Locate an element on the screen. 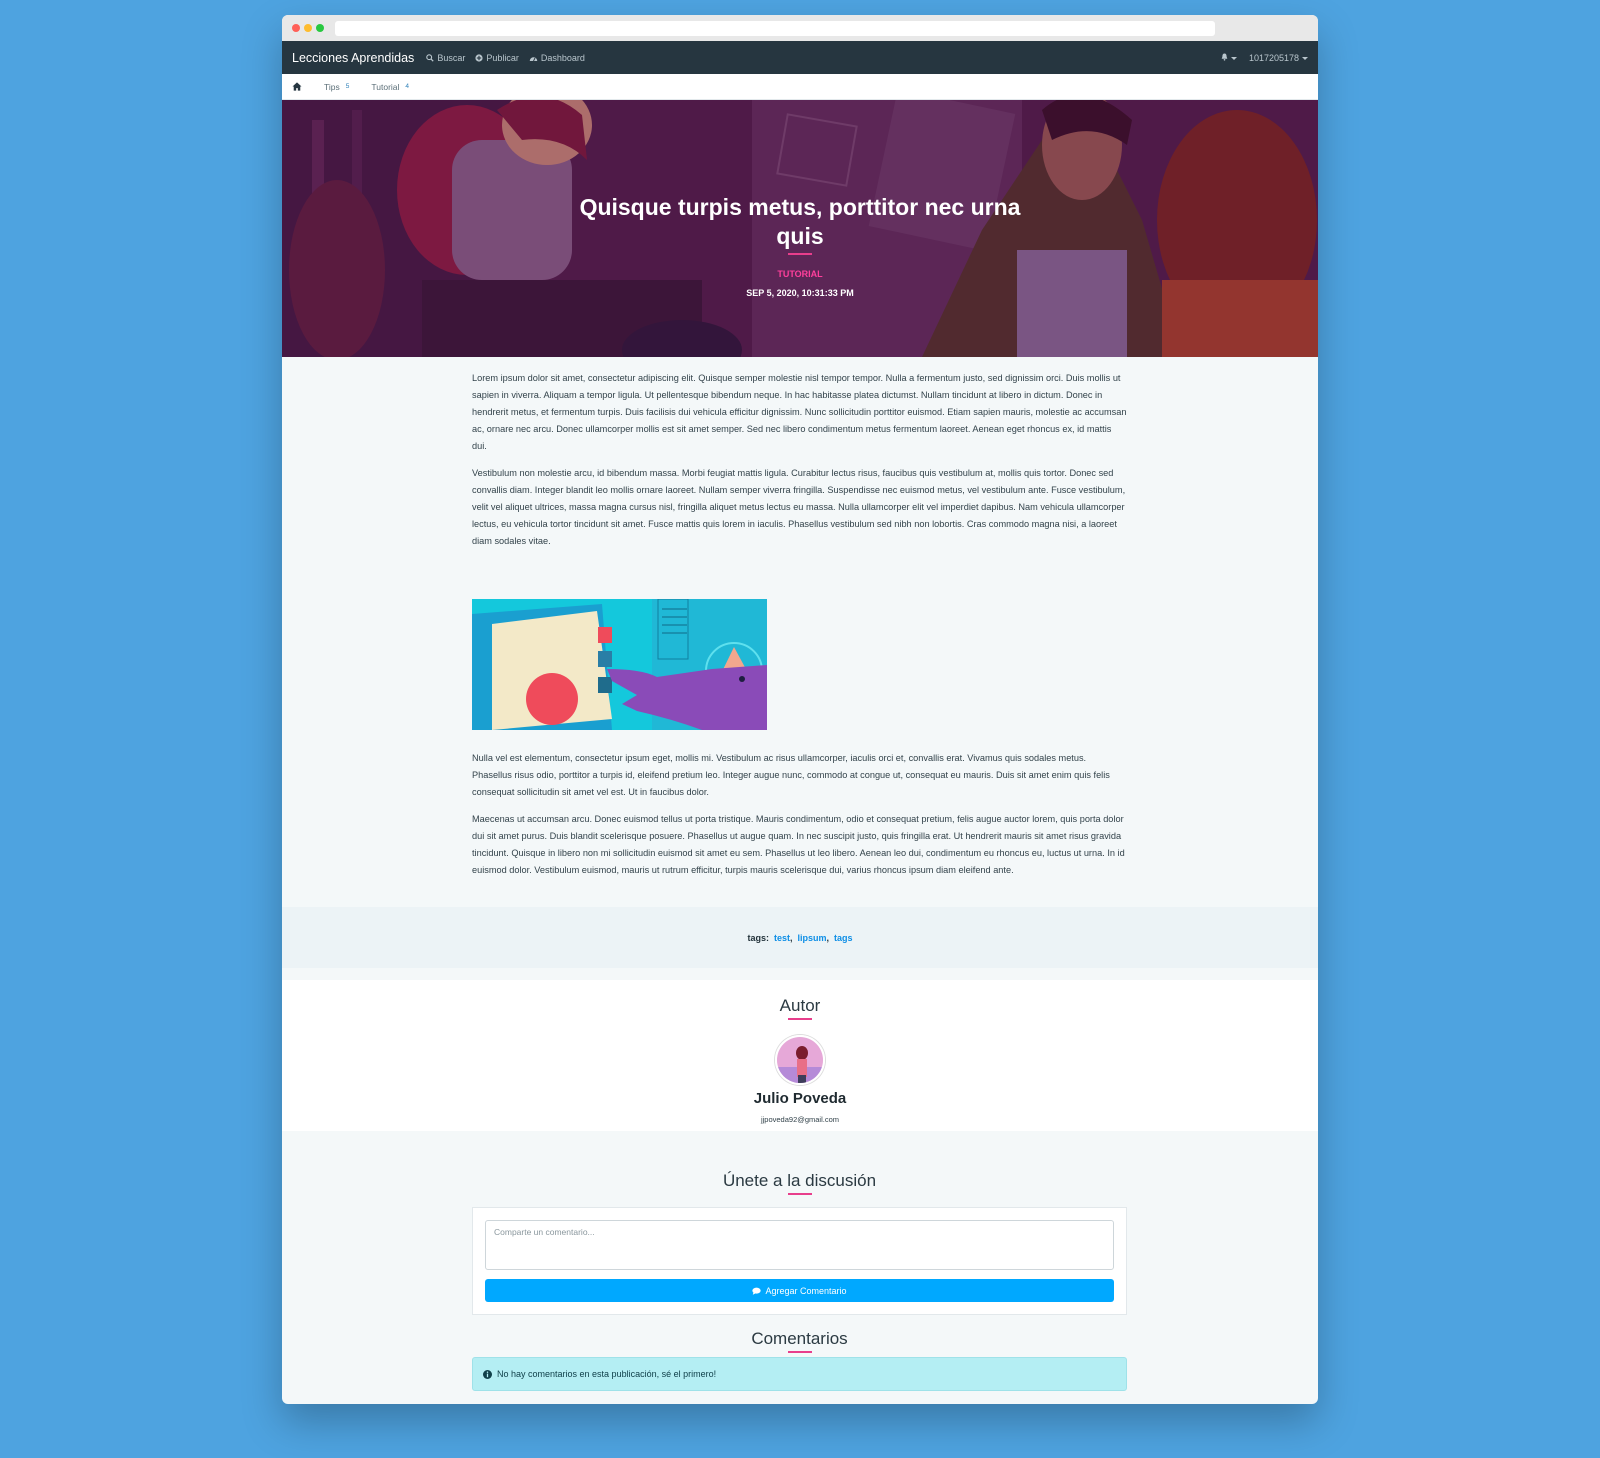  notifications-dropdown is located at coordinates (1229, 58).